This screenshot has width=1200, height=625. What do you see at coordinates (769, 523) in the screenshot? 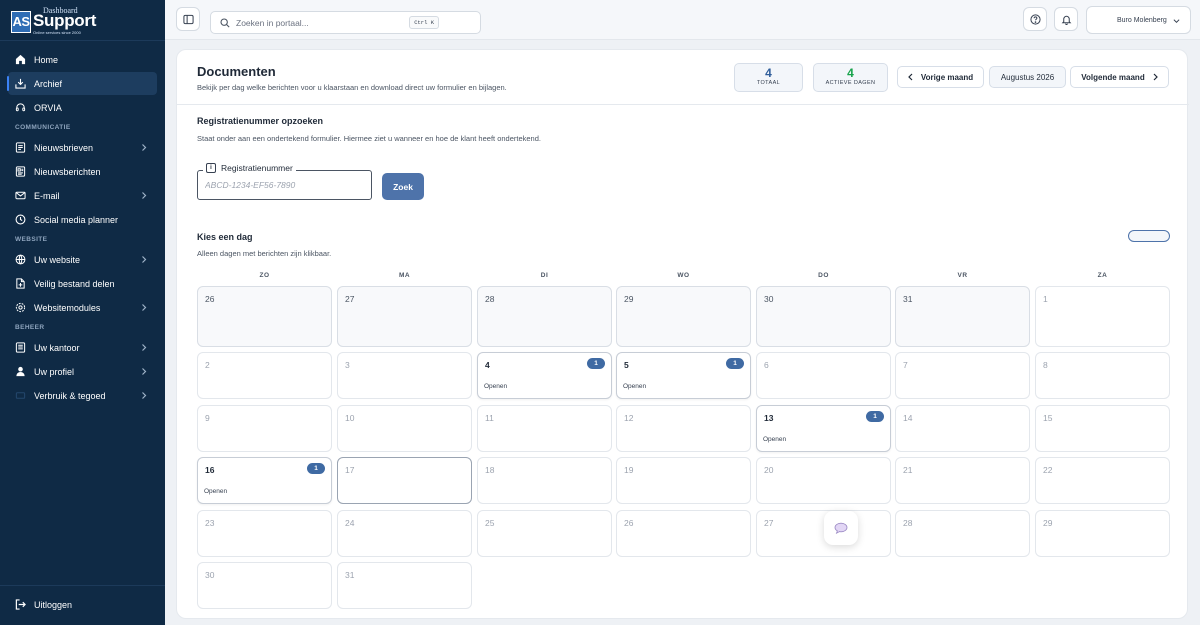
I see `day-number: 27` at bounding box center [769, 523].